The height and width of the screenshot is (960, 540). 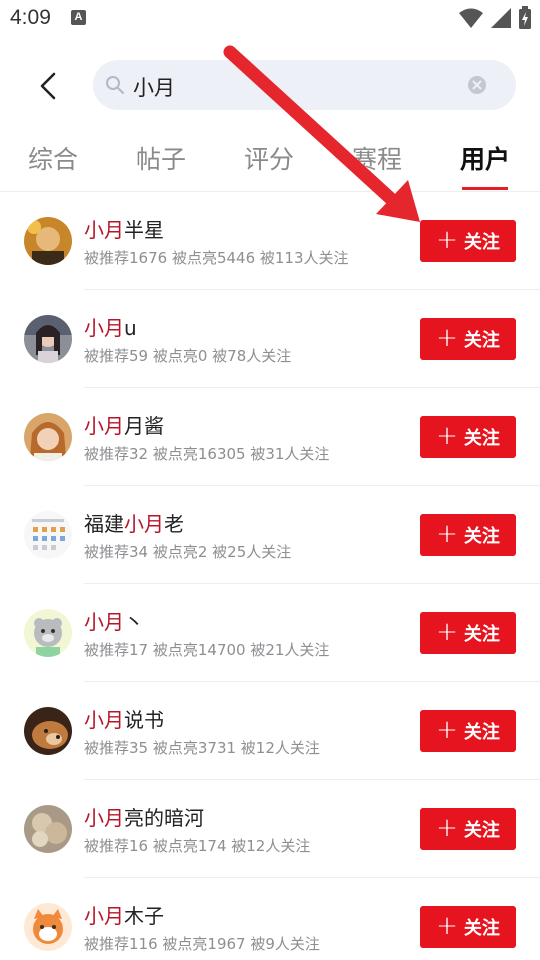 What do you see at coordinates (124, 228) in the screenshot?
I see `user-name: 小月半星` at bounding box center [124, 228].